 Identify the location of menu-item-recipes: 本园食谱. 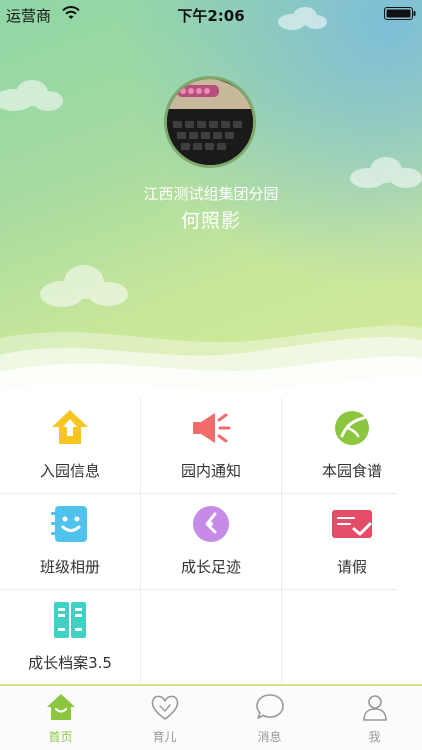
(352, 446).